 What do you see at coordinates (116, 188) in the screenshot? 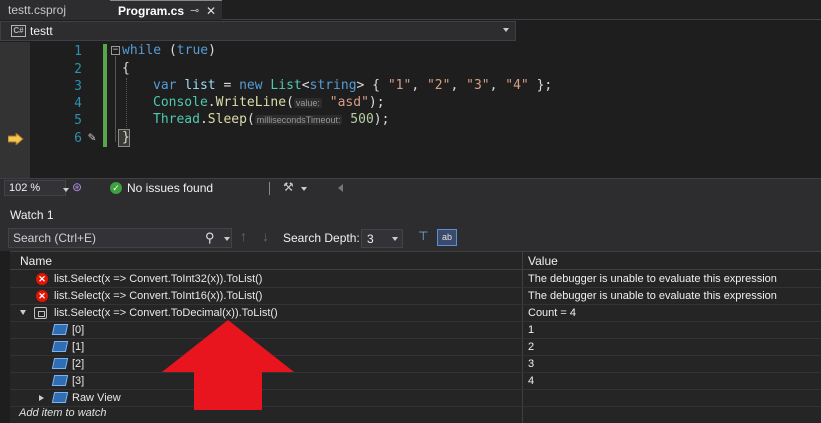
I see `check-icon: ✓` at bounding box center [116, 188].